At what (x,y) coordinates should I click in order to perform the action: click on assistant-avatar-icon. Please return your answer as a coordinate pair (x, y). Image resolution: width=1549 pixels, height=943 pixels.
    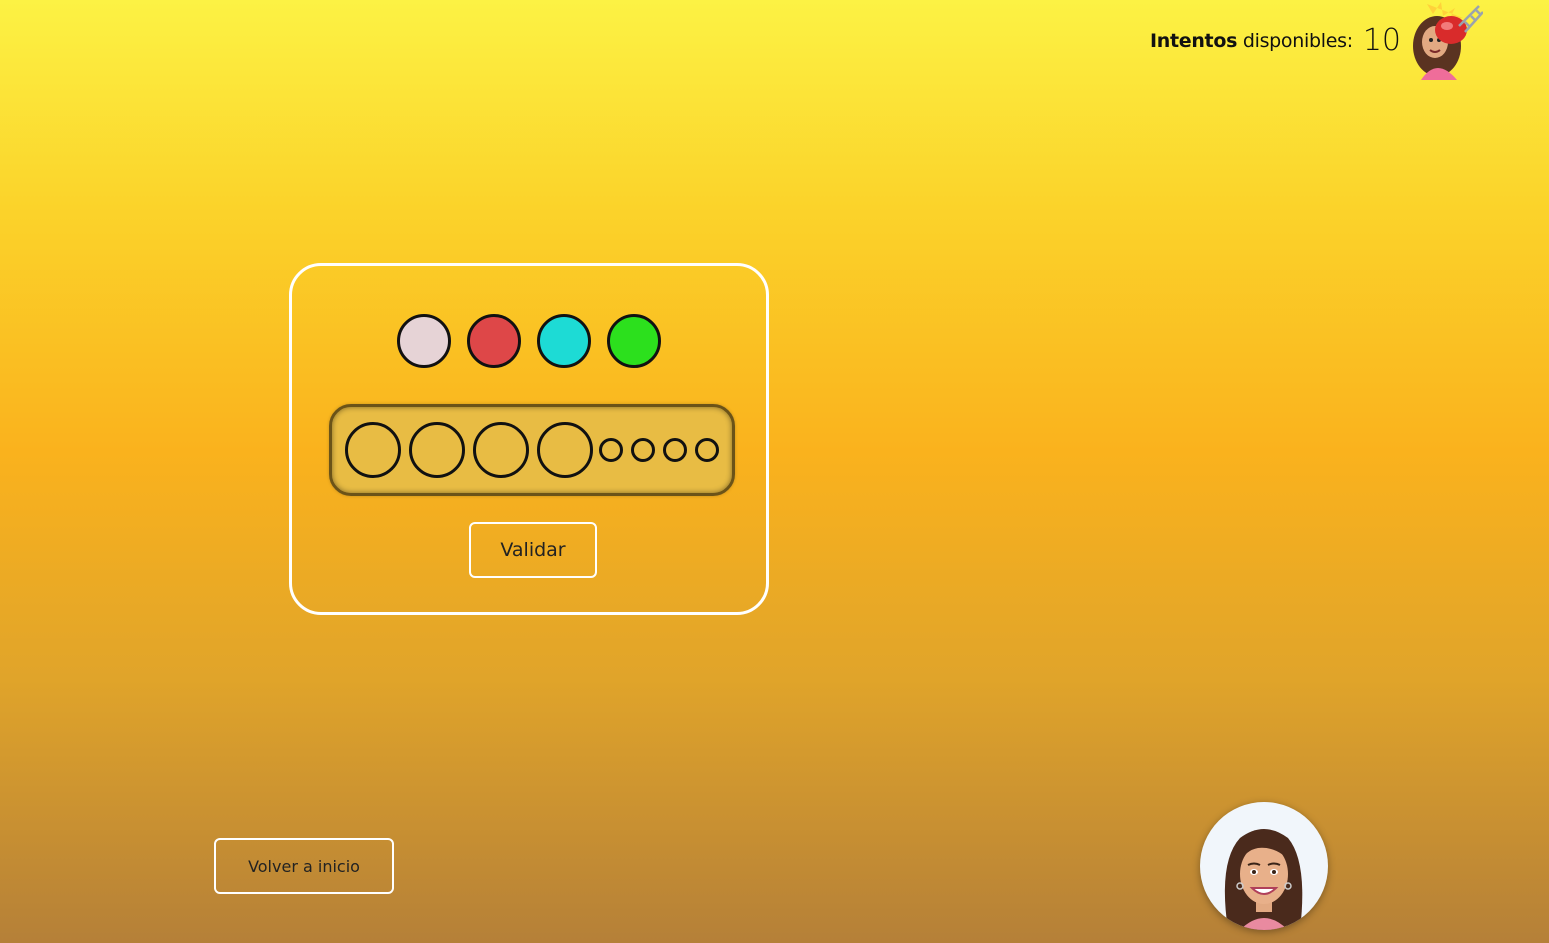
    Looking at the image, I should click on (1264, 866).